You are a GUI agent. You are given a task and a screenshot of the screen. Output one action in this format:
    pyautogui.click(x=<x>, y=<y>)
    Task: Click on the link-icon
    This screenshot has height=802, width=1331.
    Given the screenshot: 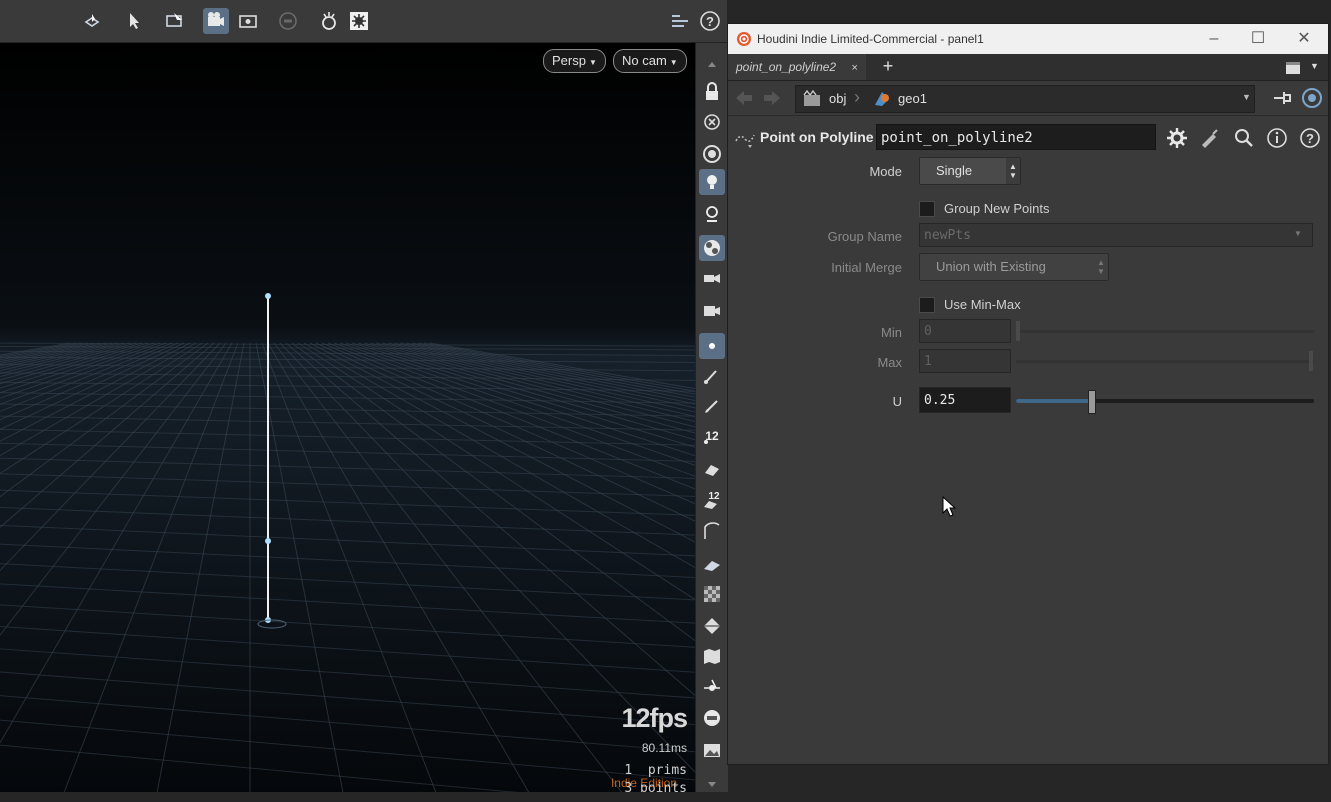 What is the action you would take?
    pyautogui.click(x=1312, y=98)
    